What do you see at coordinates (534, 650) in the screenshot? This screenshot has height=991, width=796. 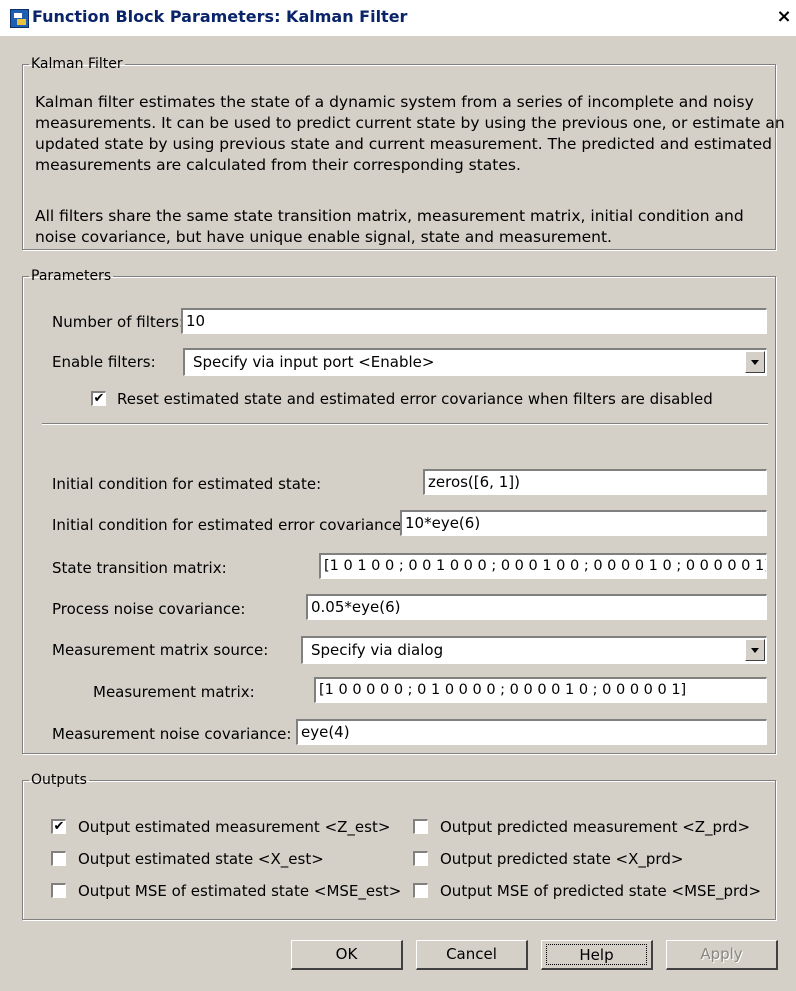 I see `measurement-source-dropdown: Specify via dialog` at bounding box center [534, 650].